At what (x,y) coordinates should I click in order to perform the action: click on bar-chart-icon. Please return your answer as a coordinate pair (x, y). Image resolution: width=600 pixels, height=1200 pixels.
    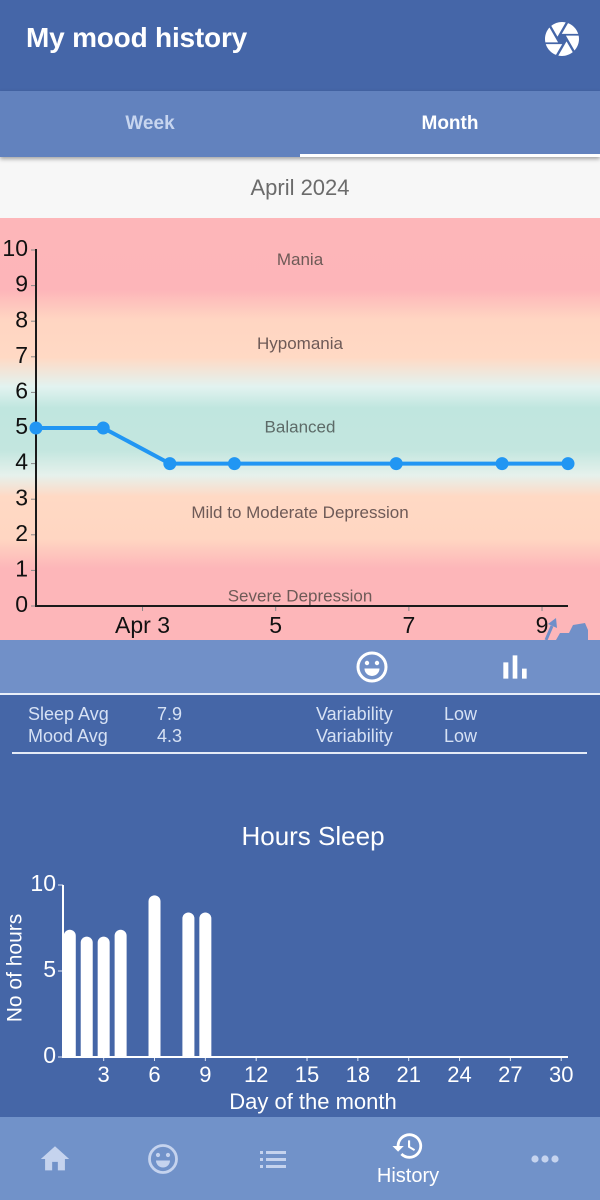
    Looking at the image, I should click on (515, 667).